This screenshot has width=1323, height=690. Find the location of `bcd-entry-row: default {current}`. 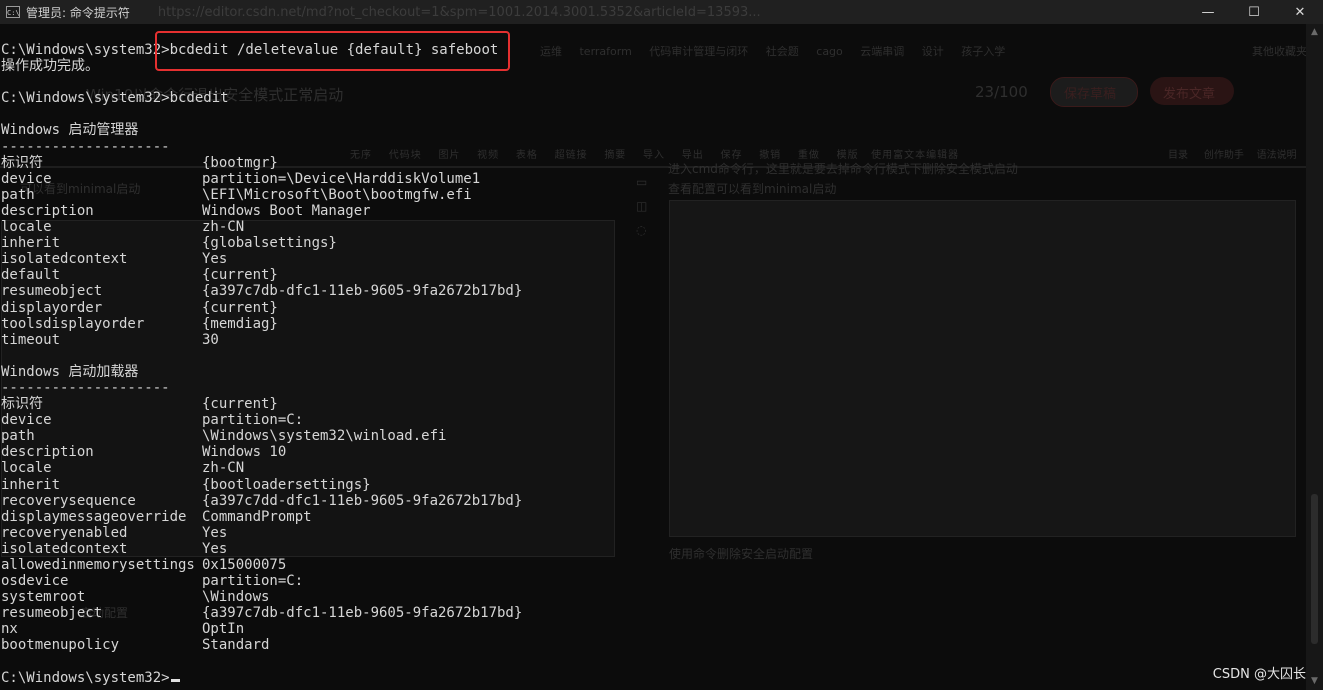

bcd-entry-row: default {current} is located at coordinates (261, 275).